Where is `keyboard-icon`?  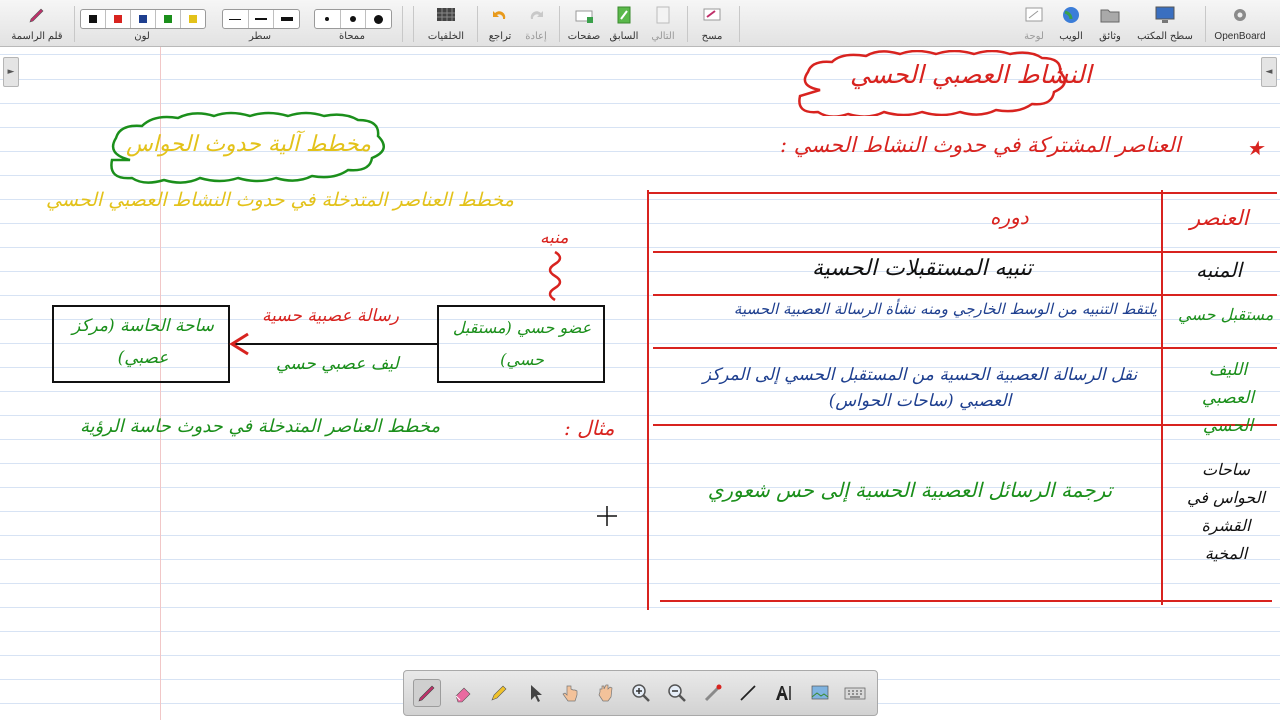
keyboard-icon is located at coordinates (855, 693).